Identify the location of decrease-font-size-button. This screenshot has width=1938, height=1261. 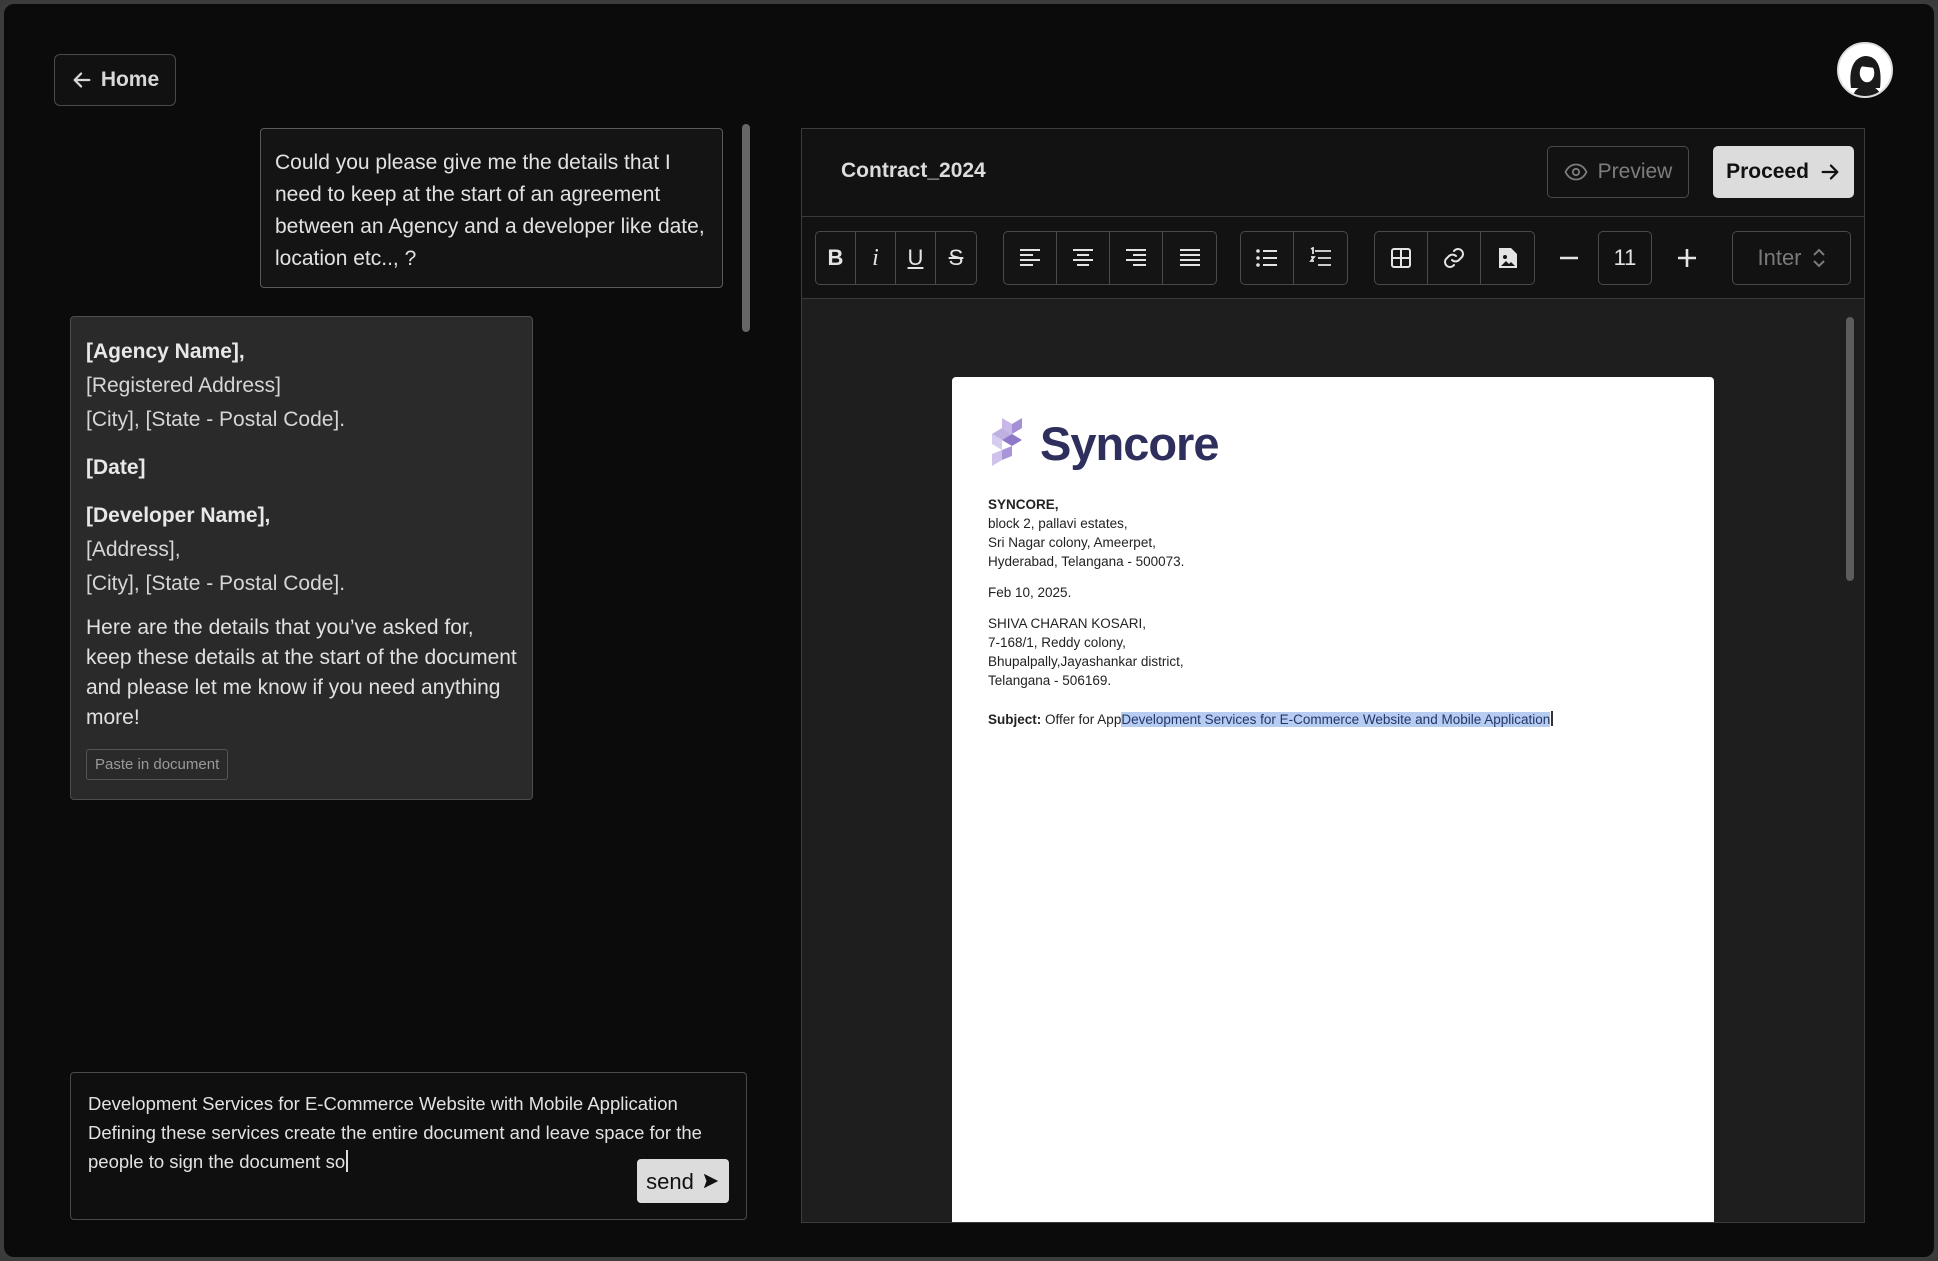
(1569, 258).